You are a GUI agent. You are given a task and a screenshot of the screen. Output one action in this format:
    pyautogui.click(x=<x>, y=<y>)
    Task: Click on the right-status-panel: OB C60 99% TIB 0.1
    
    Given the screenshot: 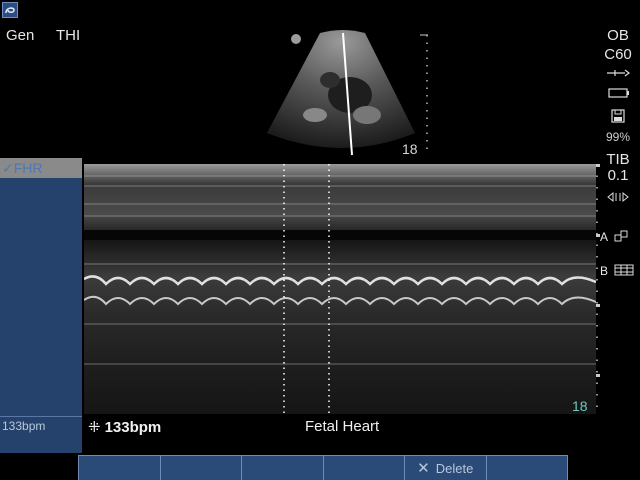 What is the action you would take?
    pyautogui.click(x=618, y=118)
    